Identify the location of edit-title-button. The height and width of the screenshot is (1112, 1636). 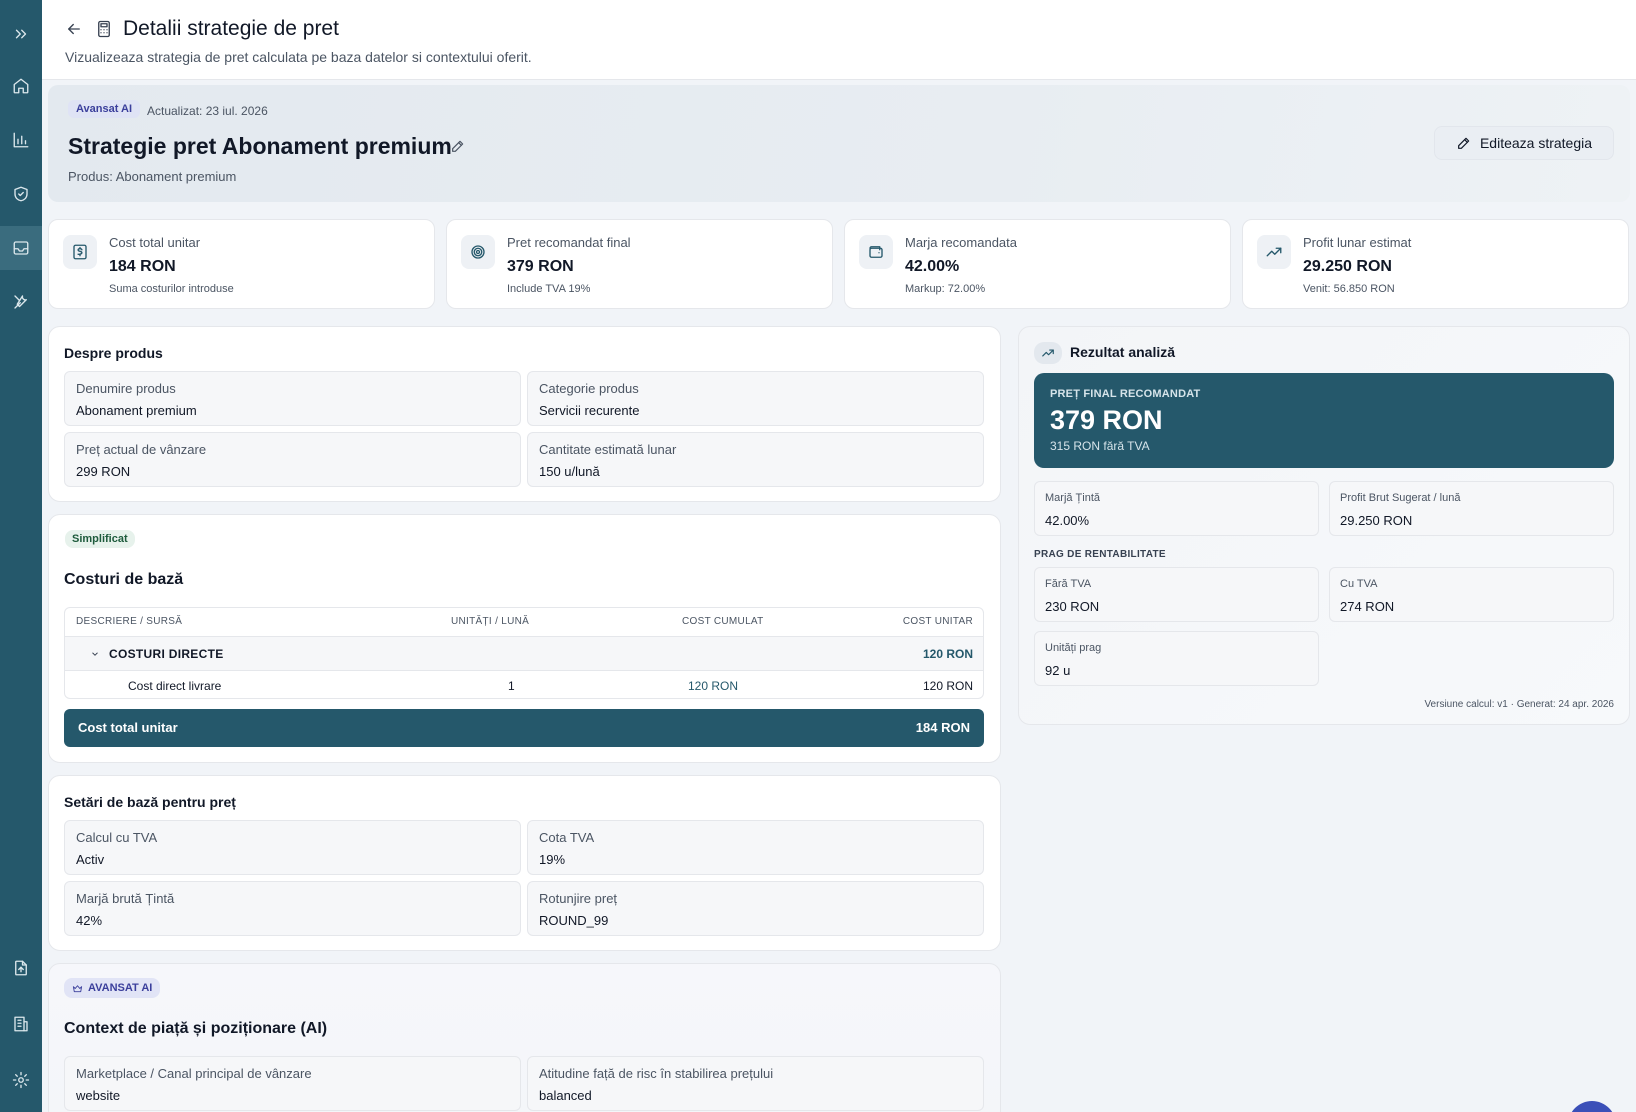
(459, 147).